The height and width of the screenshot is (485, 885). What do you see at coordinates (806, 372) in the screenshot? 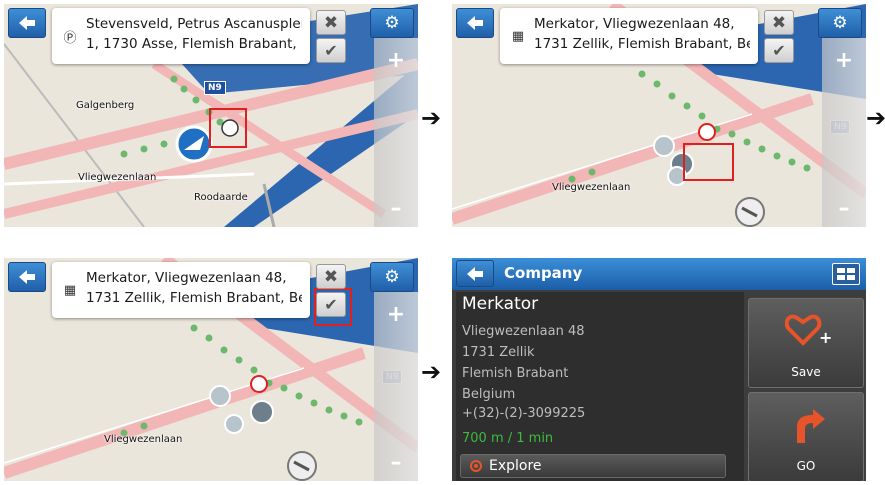
I see `save-label: Save` at bounding box center [806, 372].